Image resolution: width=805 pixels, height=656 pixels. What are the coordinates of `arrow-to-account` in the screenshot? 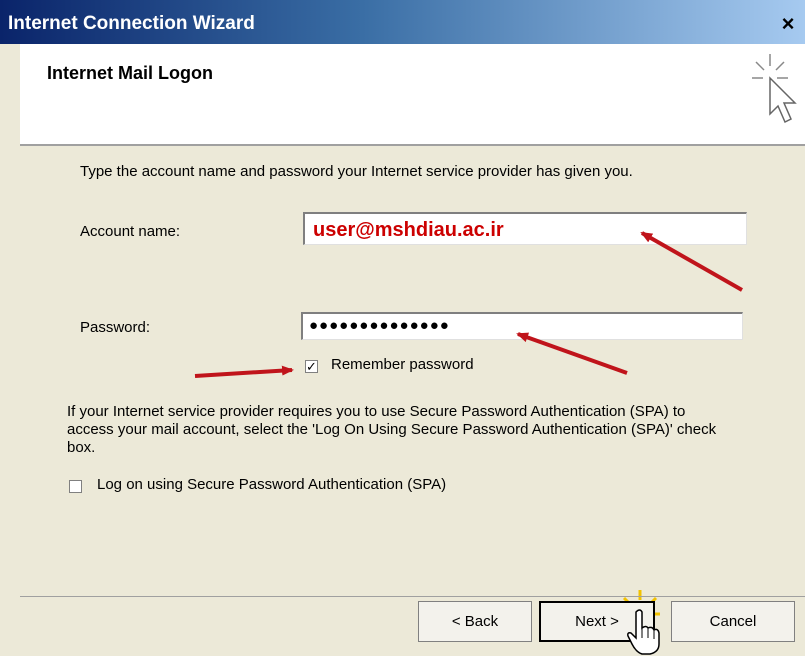 It's located at (691, 261).